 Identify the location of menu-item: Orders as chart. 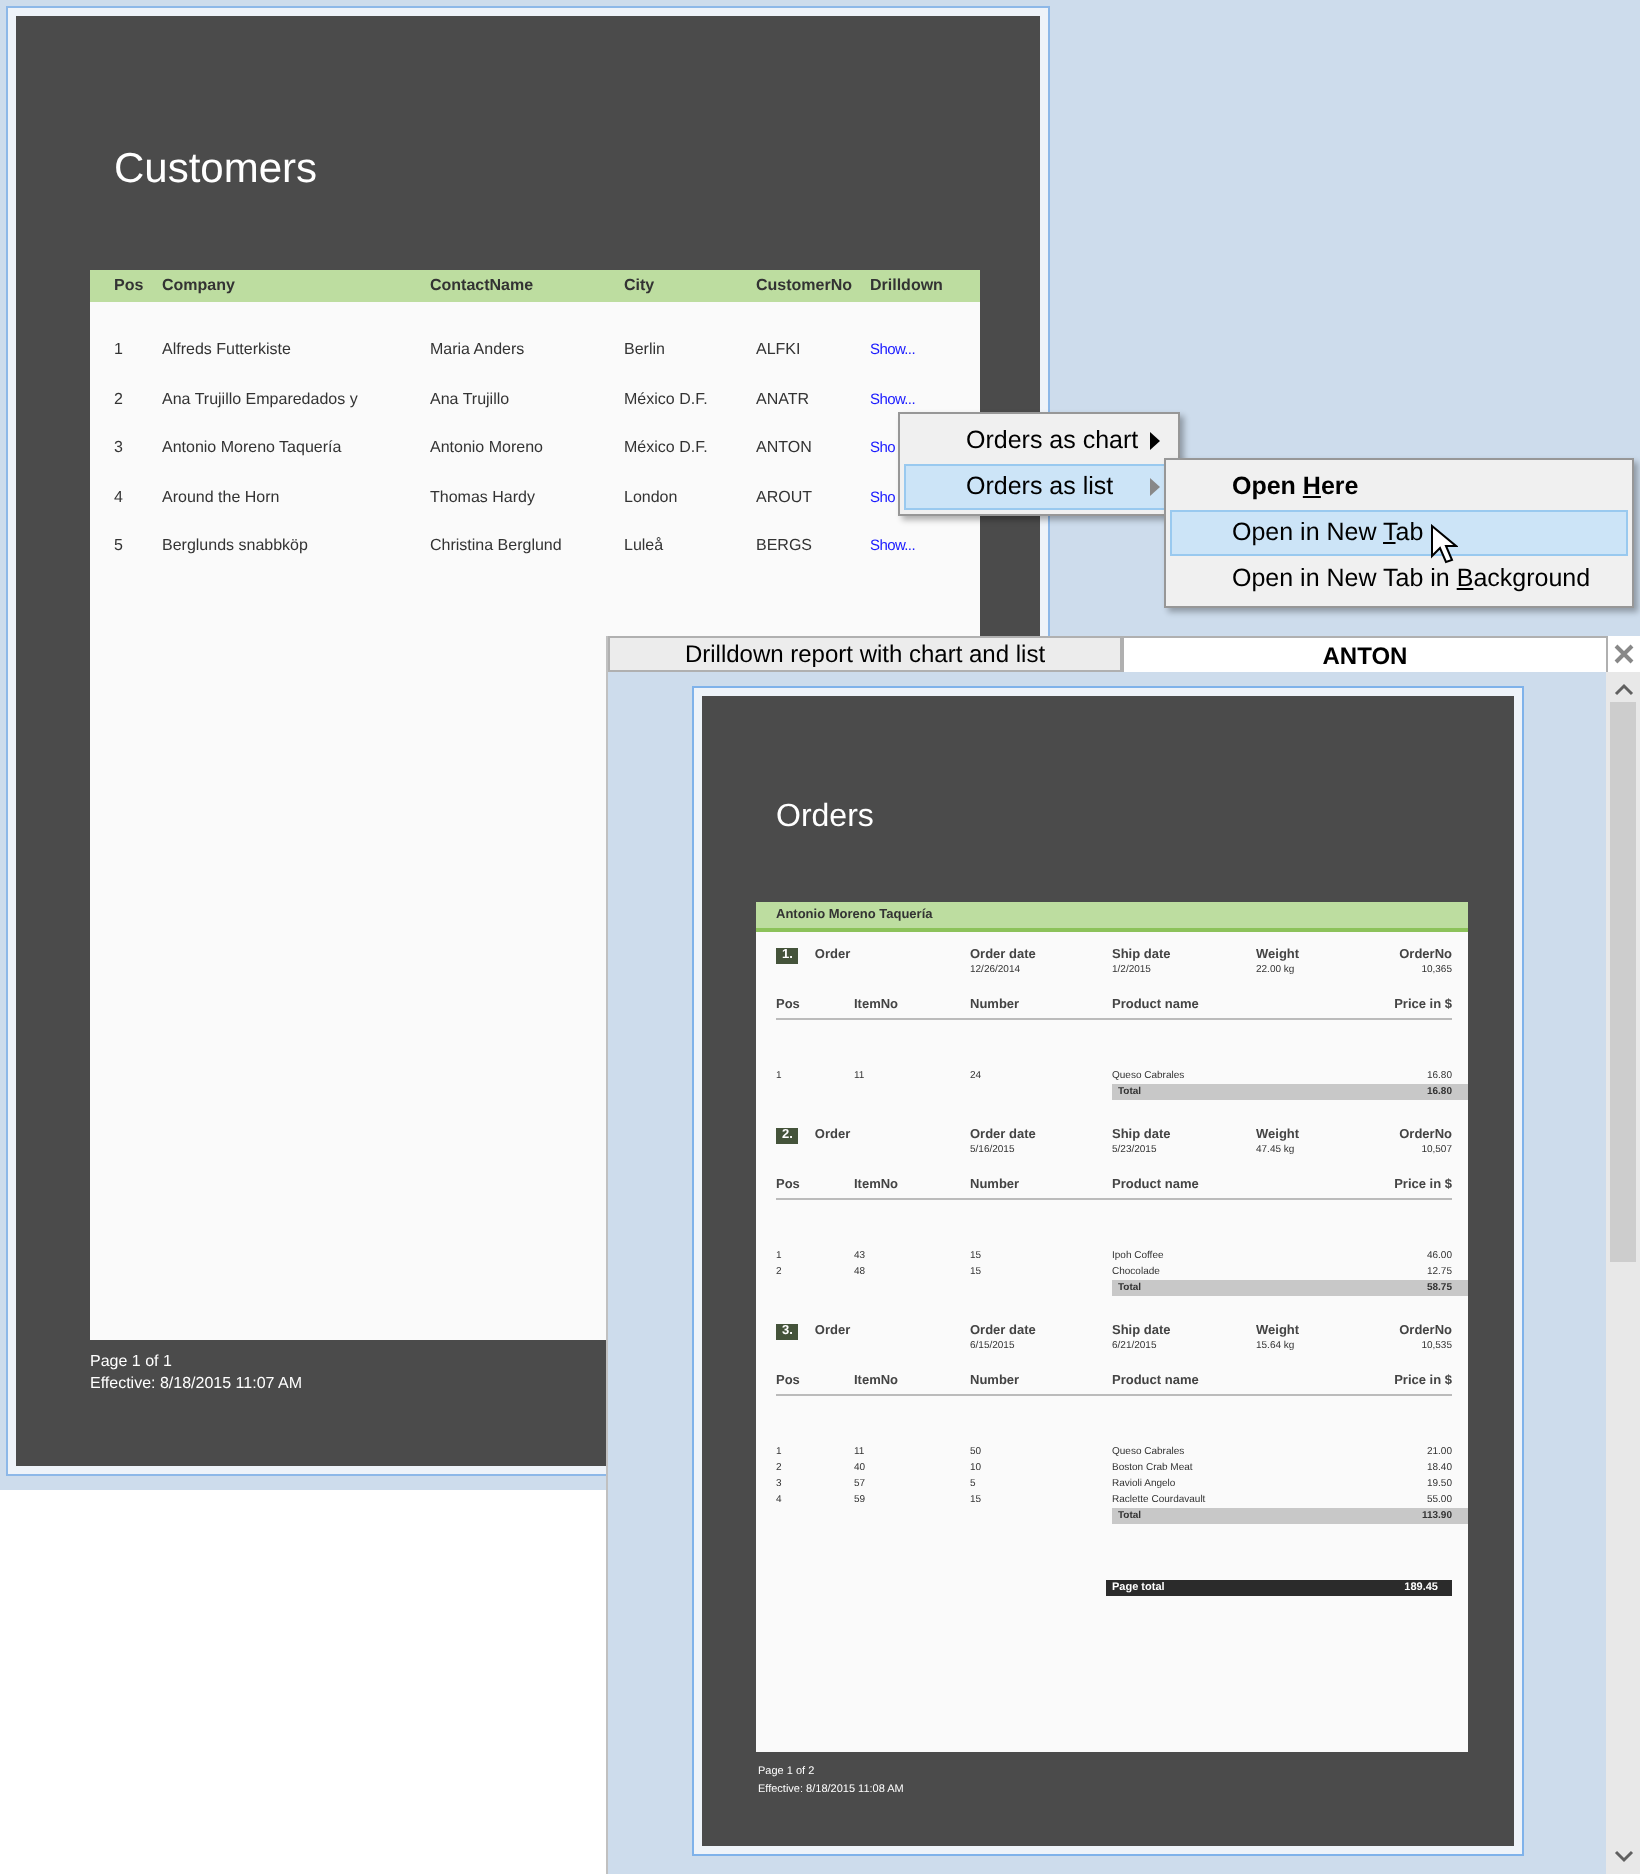
(1039, 441).